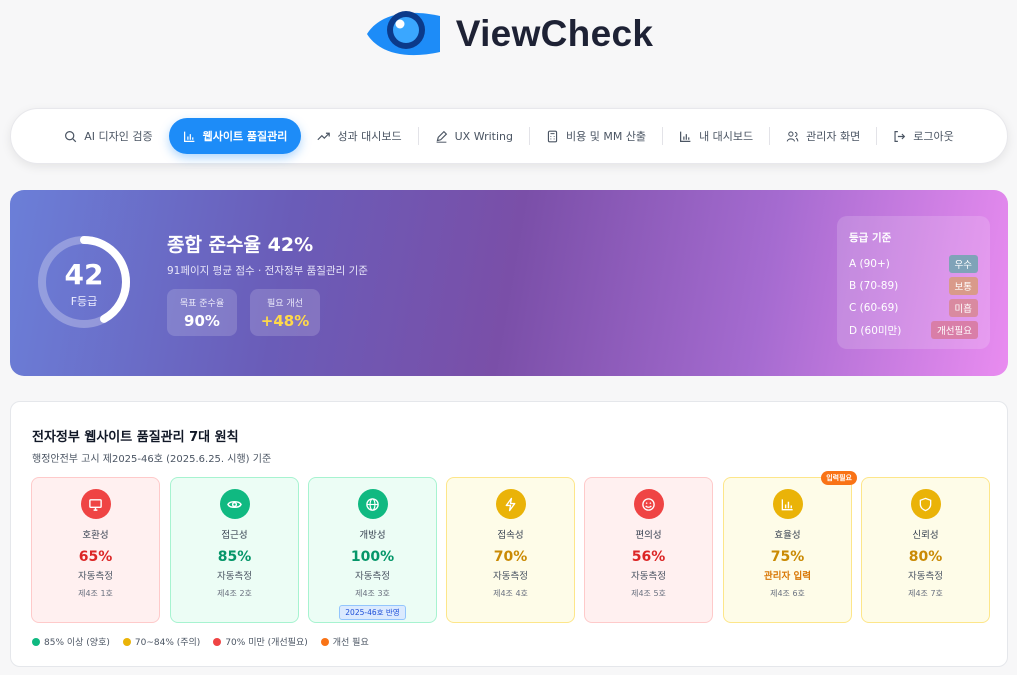 The height and width of the screenshot is (675, 1017). Describe the element at coordinates (324, 136) in the screenshot. I see `trend-up-icon` at that location.